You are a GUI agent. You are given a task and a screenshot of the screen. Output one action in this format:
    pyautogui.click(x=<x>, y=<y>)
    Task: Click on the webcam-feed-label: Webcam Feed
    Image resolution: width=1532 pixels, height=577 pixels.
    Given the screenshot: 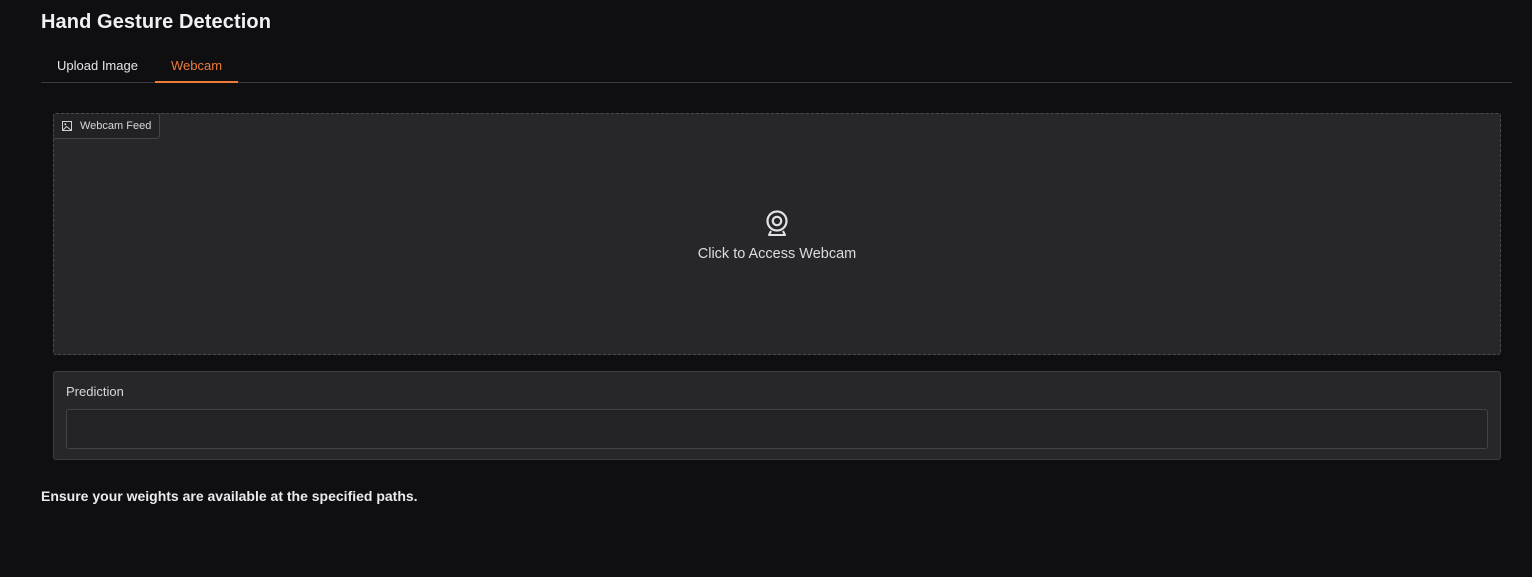 What is the action you would take?
    pyautogui.click(x=107, y=126)
    